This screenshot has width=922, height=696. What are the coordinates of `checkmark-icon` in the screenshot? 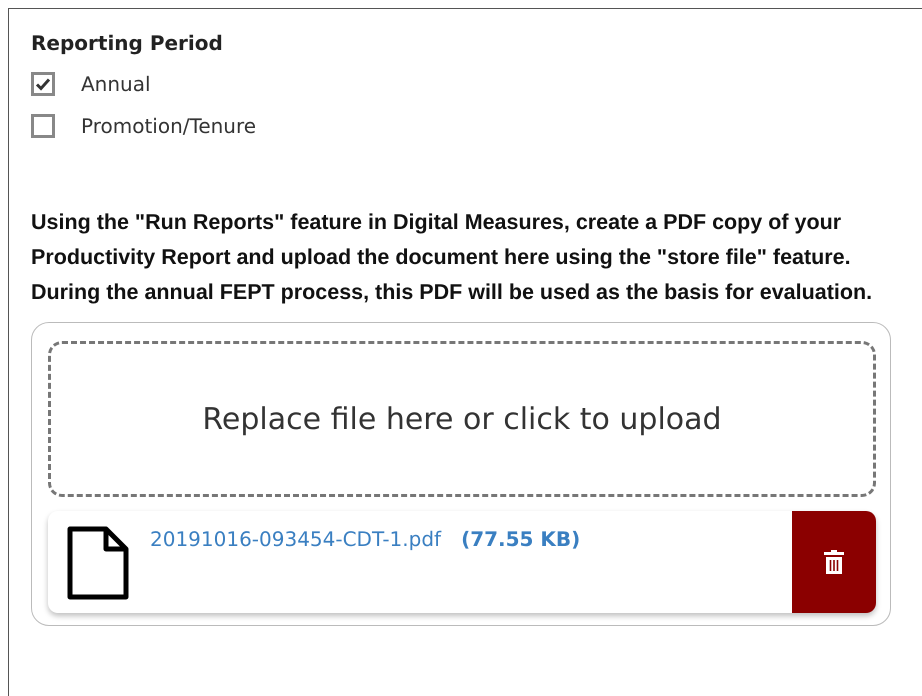 It's located at (43, 84).